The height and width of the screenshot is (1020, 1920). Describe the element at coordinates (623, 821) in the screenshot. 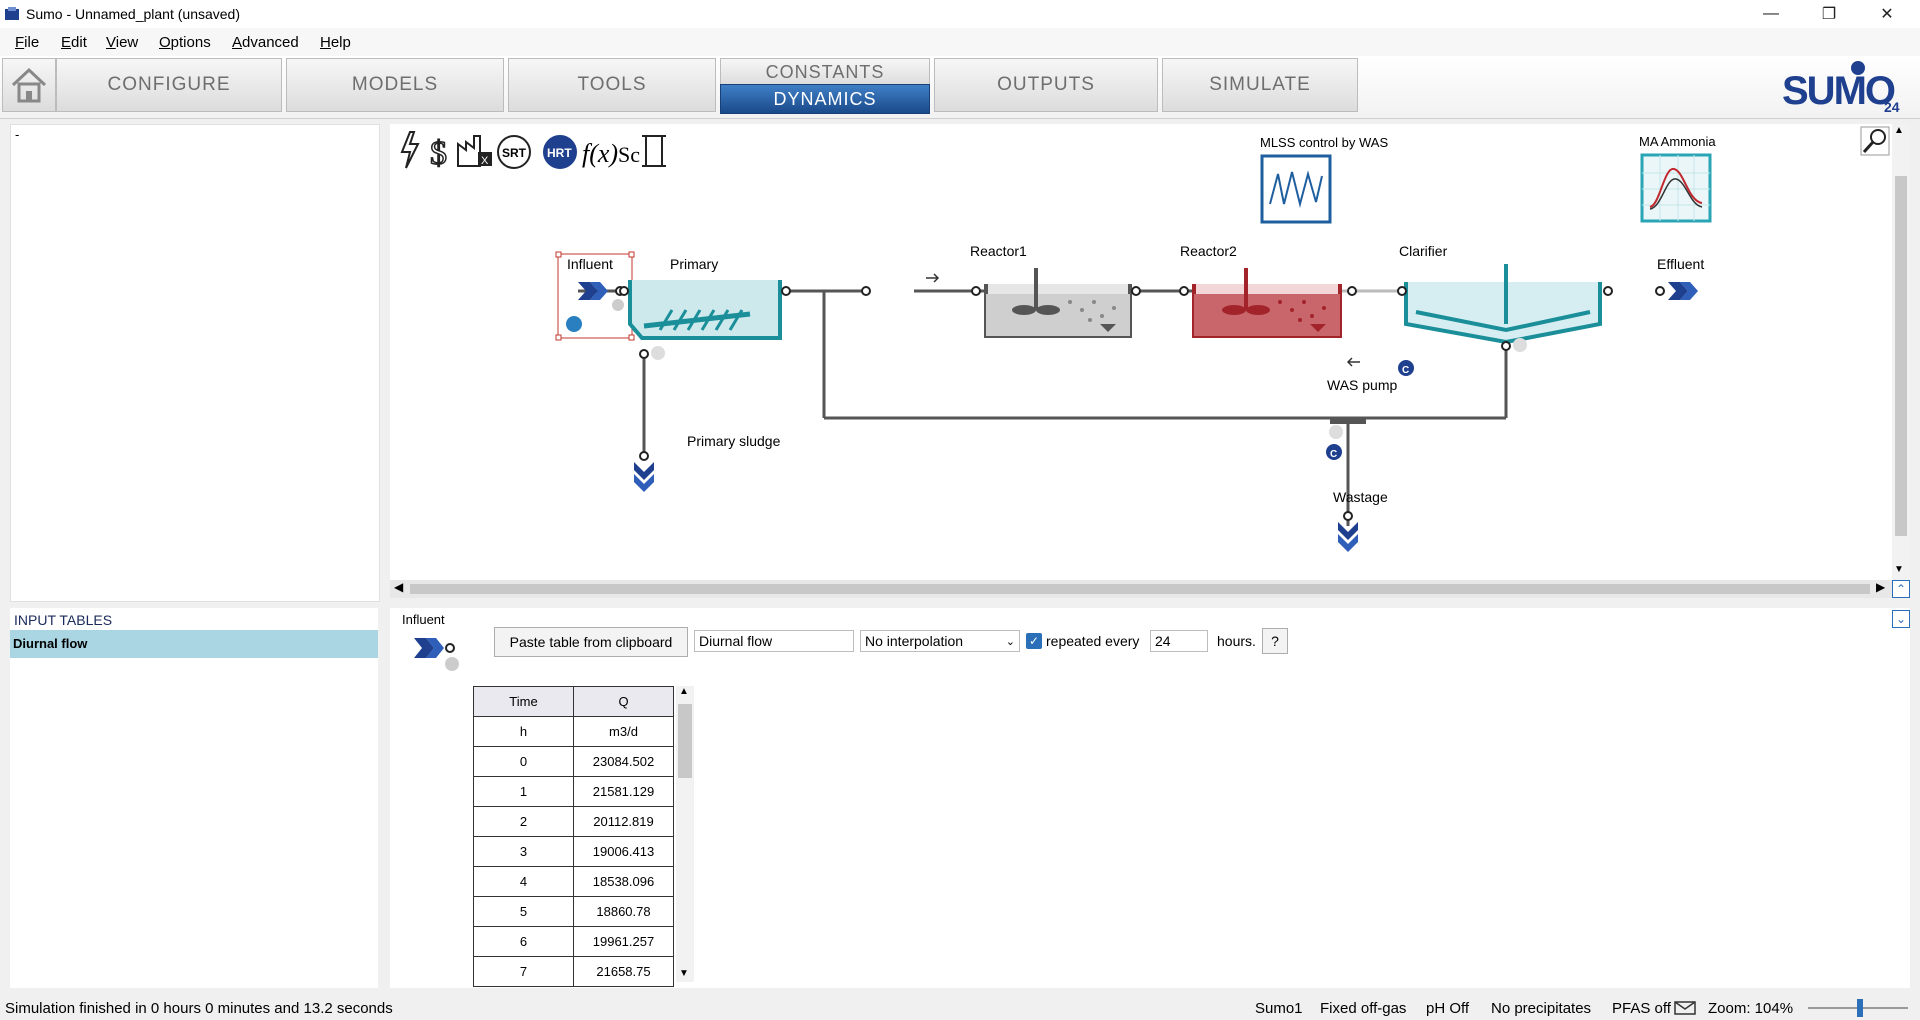

I see `table-cell: 20112.819` at that location.